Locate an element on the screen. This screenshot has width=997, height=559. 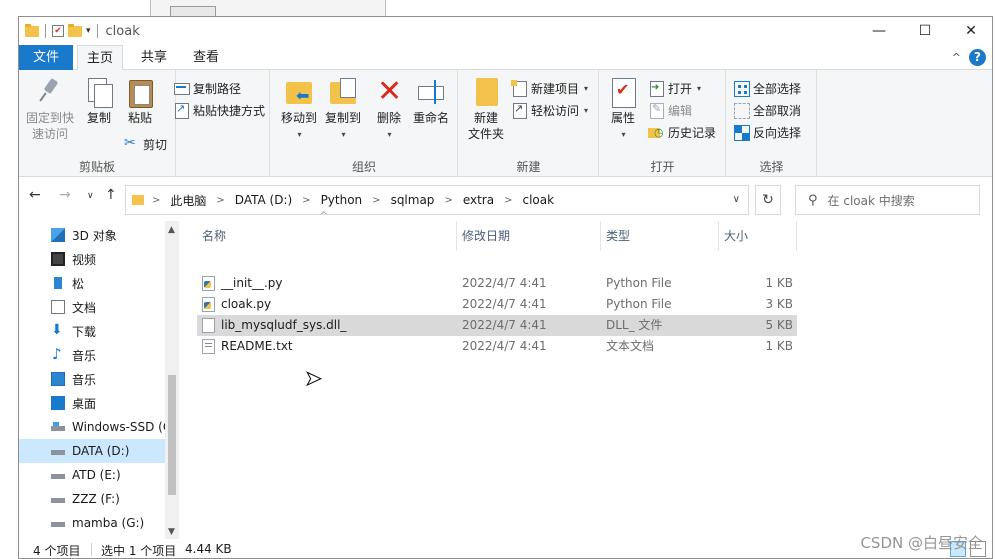
new-item-icon is located at coordinates (519, 88).